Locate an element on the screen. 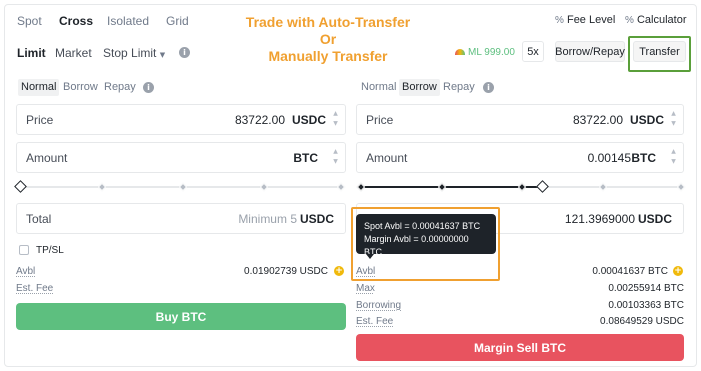 The image size is (701, 371). borrow-repay-button: Borrow/Repay is located at coordinates (590, 51).